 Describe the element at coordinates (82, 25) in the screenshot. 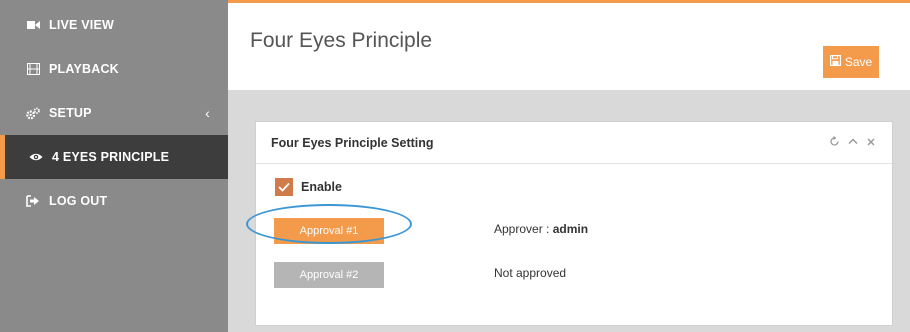

I see `sidebar-item-label: LIVE VIEW` at that location.